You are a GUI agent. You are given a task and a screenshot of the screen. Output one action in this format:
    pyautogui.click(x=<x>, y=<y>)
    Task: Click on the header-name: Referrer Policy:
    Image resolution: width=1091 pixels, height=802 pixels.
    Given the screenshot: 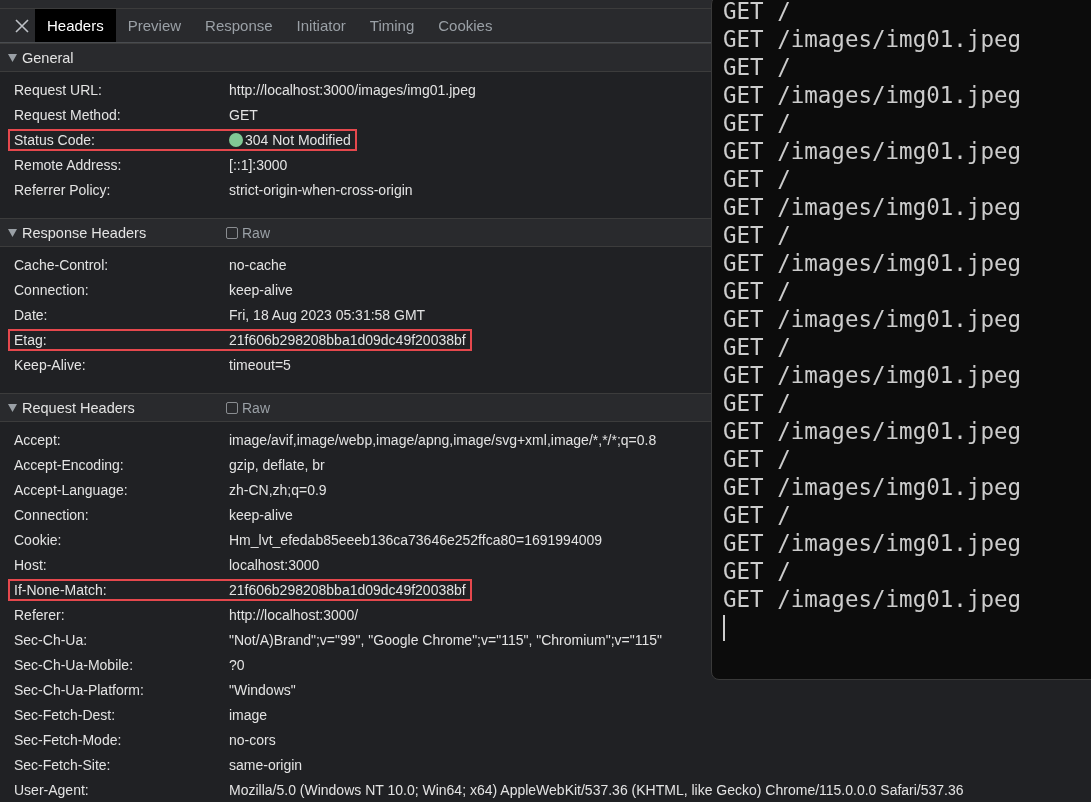 What is the action you would take?
    pyautogui.click(x=63, y=189)
    